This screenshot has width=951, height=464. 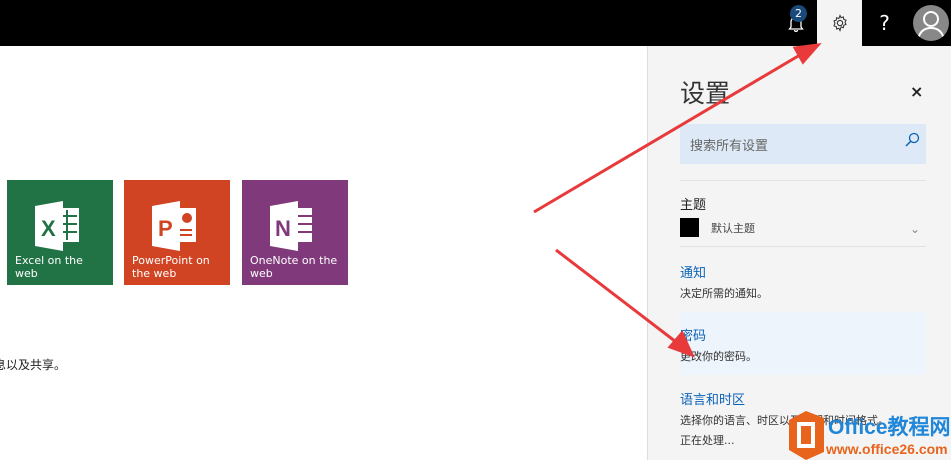 I want to click on svg-text: Office教程网, so click(x=889, y=427).